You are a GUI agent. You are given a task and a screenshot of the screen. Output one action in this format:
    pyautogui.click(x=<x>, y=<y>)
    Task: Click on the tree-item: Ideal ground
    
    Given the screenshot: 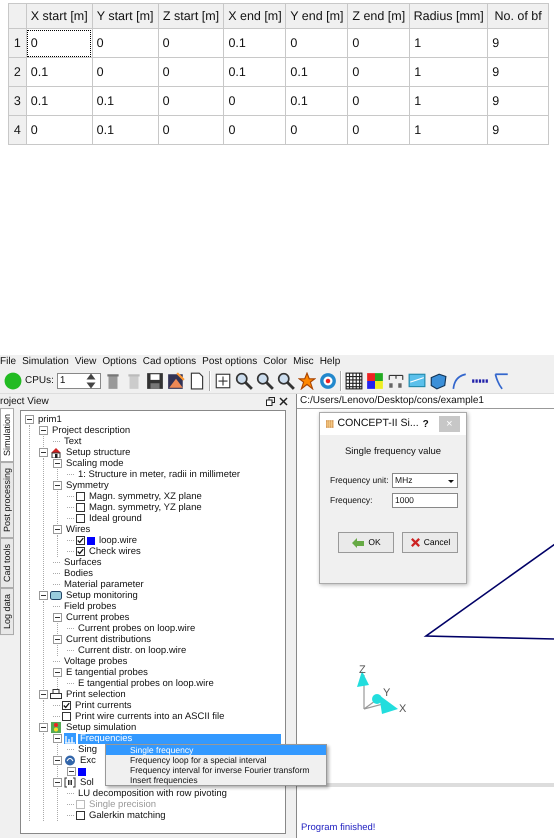 What is the action you would take?
    pyautogui.click(x=115, y=519)
    